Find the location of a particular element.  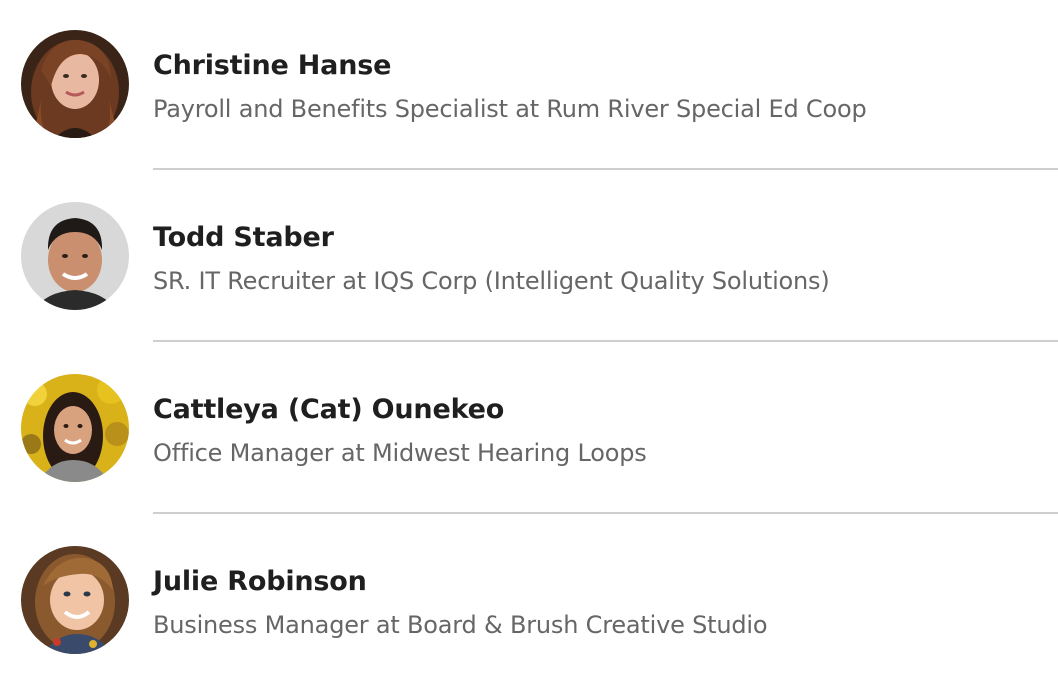

person-name: Julie Robinson is located at coordinates (260, 581).